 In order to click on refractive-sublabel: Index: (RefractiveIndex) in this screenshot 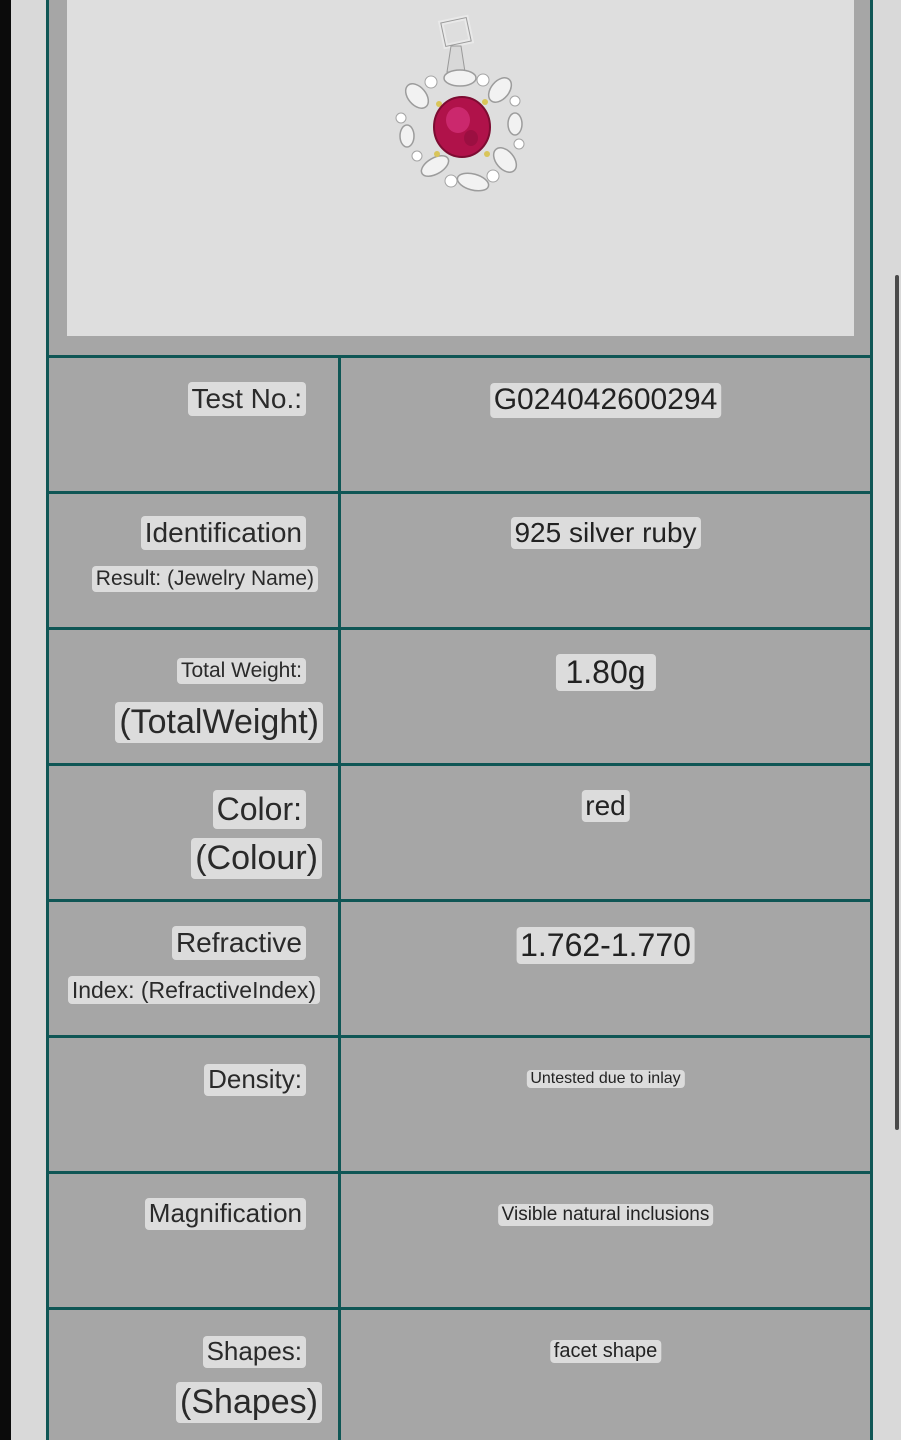, I will do `click(193, 990)`.